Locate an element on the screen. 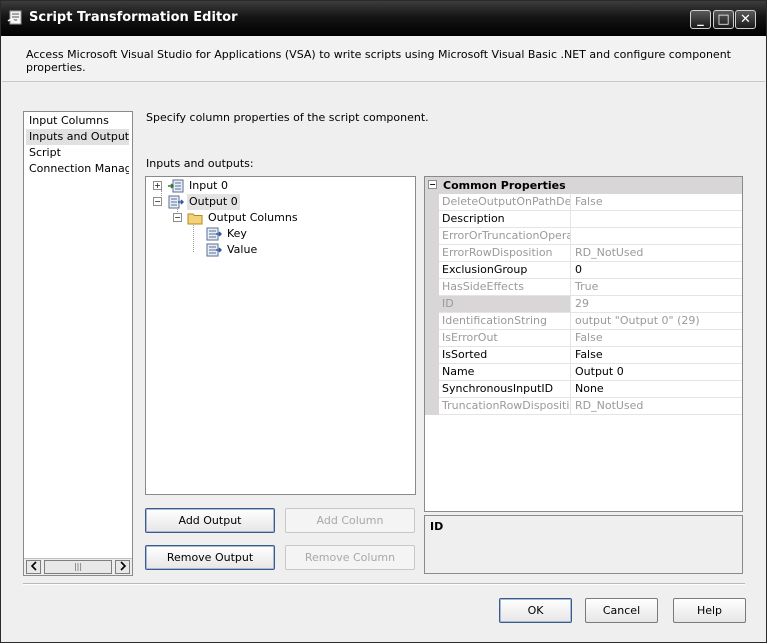  script-component-icon is located at coordinates (14, 17).